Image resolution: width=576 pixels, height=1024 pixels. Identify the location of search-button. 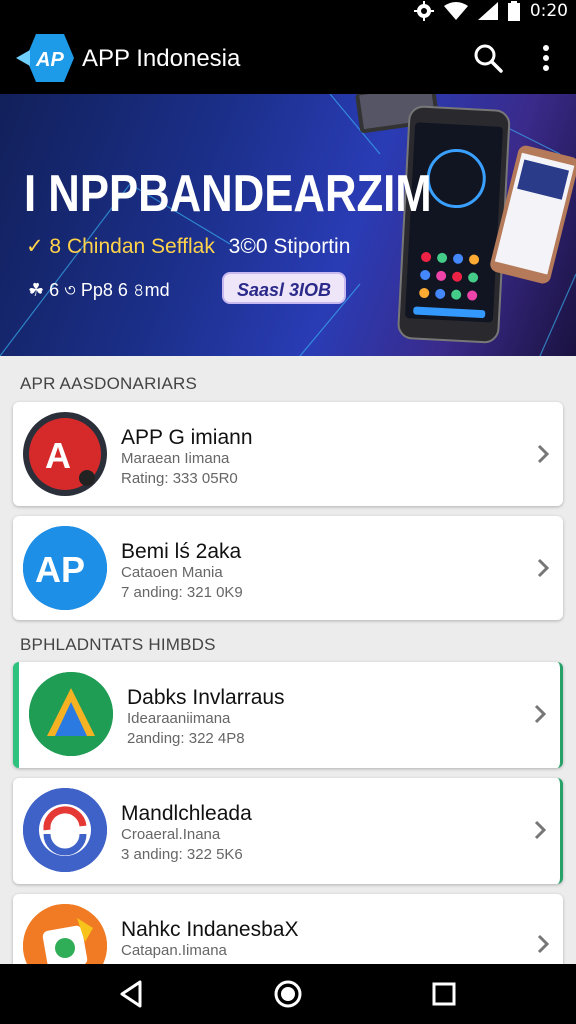
(488, 58).